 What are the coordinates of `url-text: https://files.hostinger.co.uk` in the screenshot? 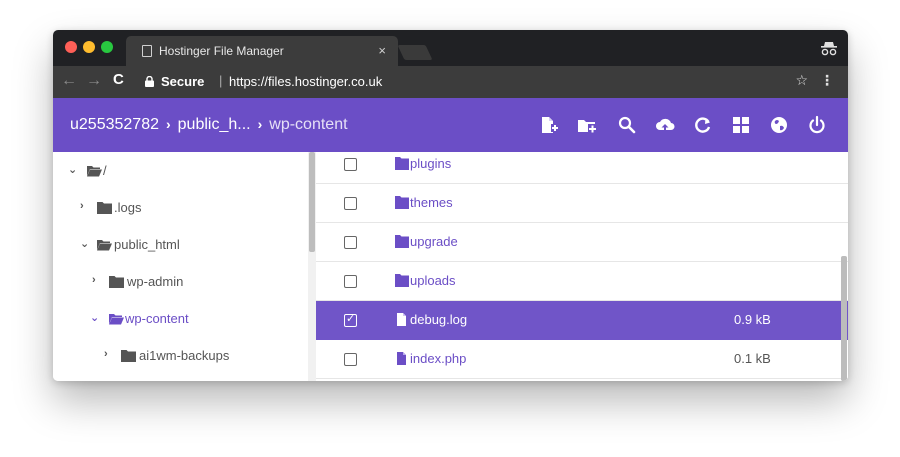 It's located at (305, 81).